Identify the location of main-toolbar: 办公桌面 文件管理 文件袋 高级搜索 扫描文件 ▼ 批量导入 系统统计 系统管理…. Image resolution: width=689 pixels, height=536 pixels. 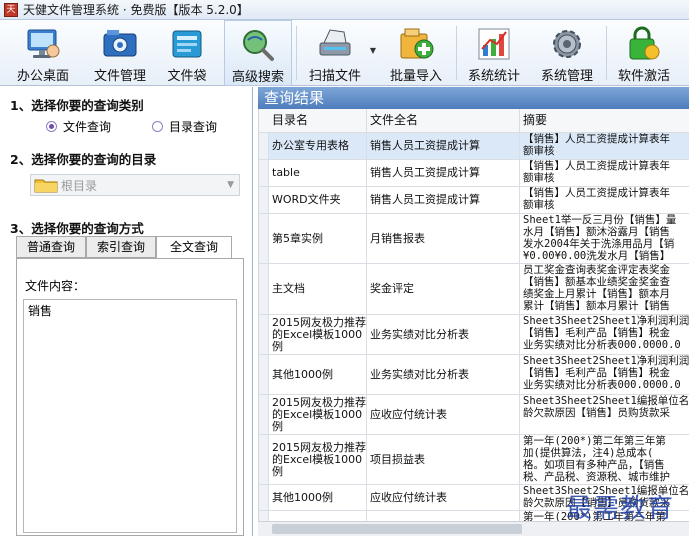
(344, 53).